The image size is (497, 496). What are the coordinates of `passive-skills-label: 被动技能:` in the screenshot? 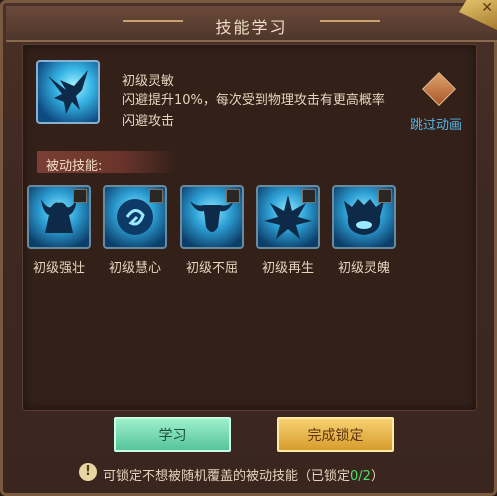 It's located at (74, 166).